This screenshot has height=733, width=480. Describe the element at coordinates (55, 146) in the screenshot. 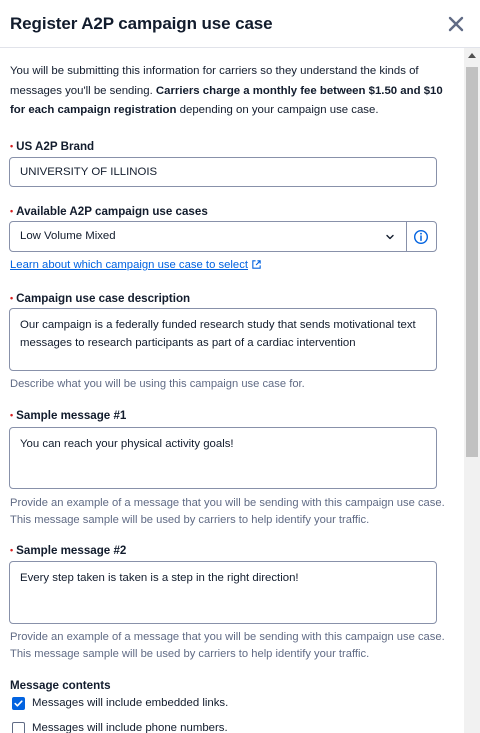

I see `brand-label-text: US A2P Brand` at that location.